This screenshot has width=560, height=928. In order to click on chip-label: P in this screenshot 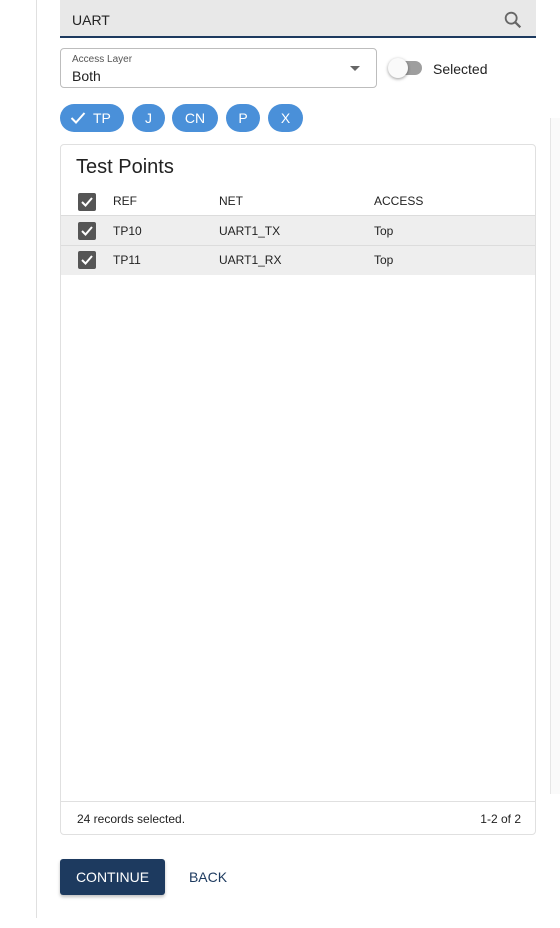, I will do `click(243, 118)`.